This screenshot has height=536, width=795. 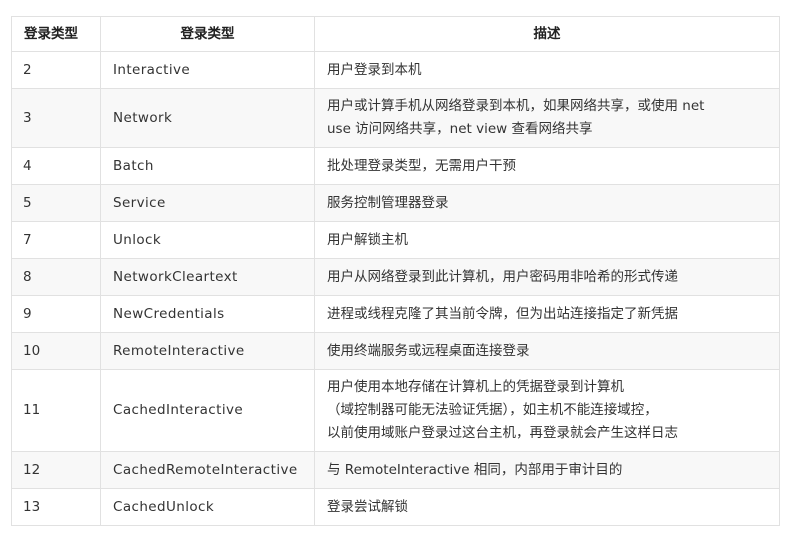 I want to click on table-row: 10 RemoteInteractive 使用终端服务或远程桌面连接登录, so click(x=395, y=351).